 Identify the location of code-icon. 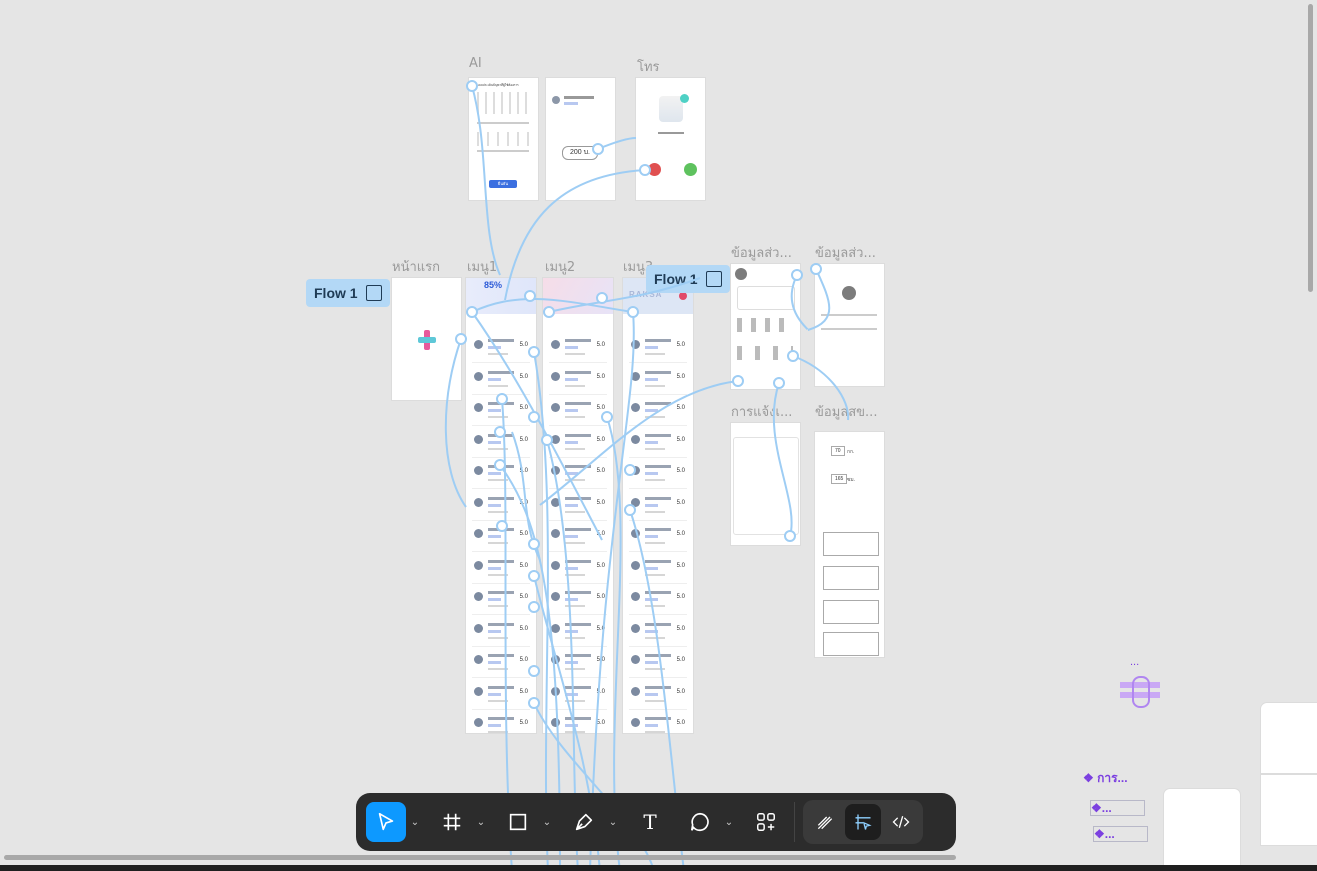
(901, 822).